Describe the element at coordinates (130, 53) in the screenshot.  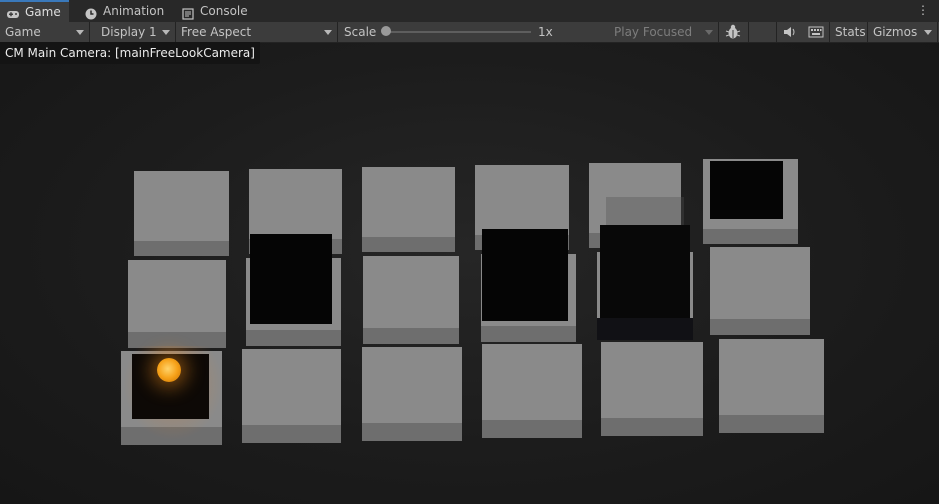
I see `camera-label: CM Main Camera: [mainFreeLookCamera]` at that location.